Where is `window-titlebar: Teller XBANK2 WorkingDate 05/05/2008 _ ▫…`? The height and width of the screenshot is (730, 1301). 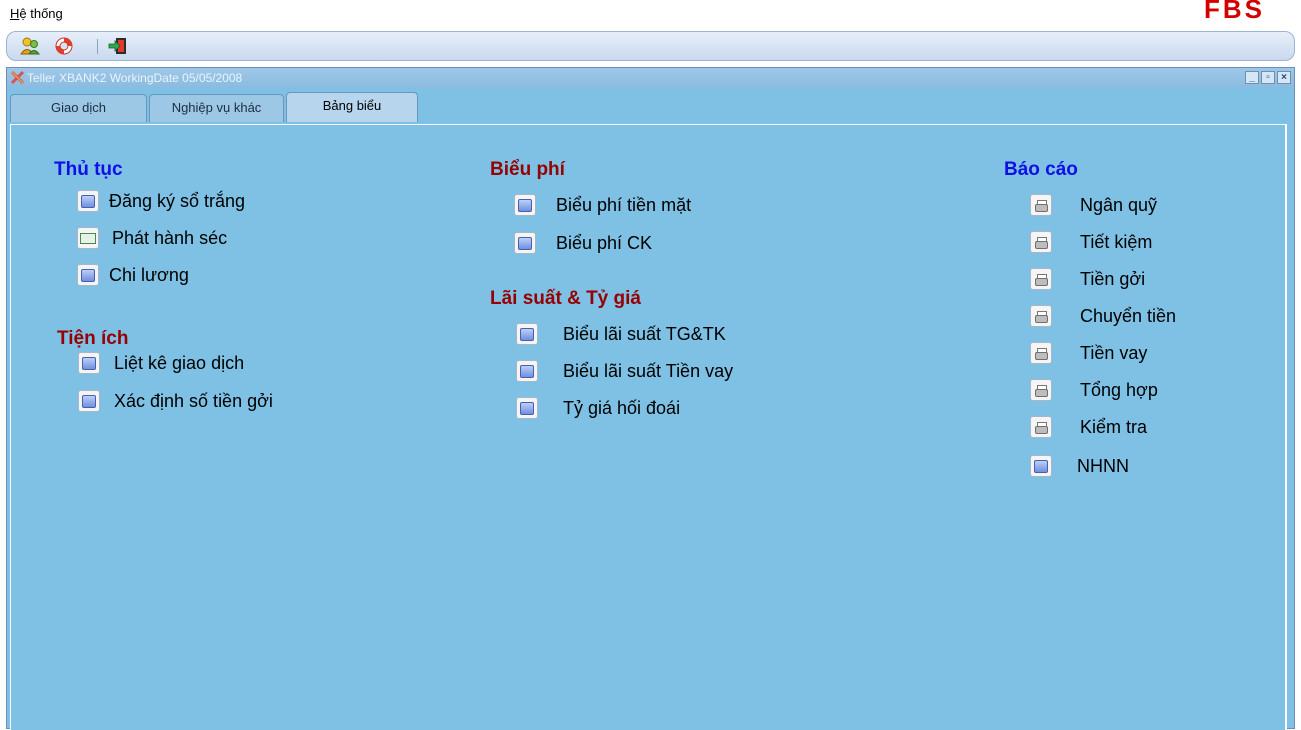
window-titlebar: Teller XBANK2 WorkingDate 05/05/2008 _ ▫… is located at coordinates (650, 78).